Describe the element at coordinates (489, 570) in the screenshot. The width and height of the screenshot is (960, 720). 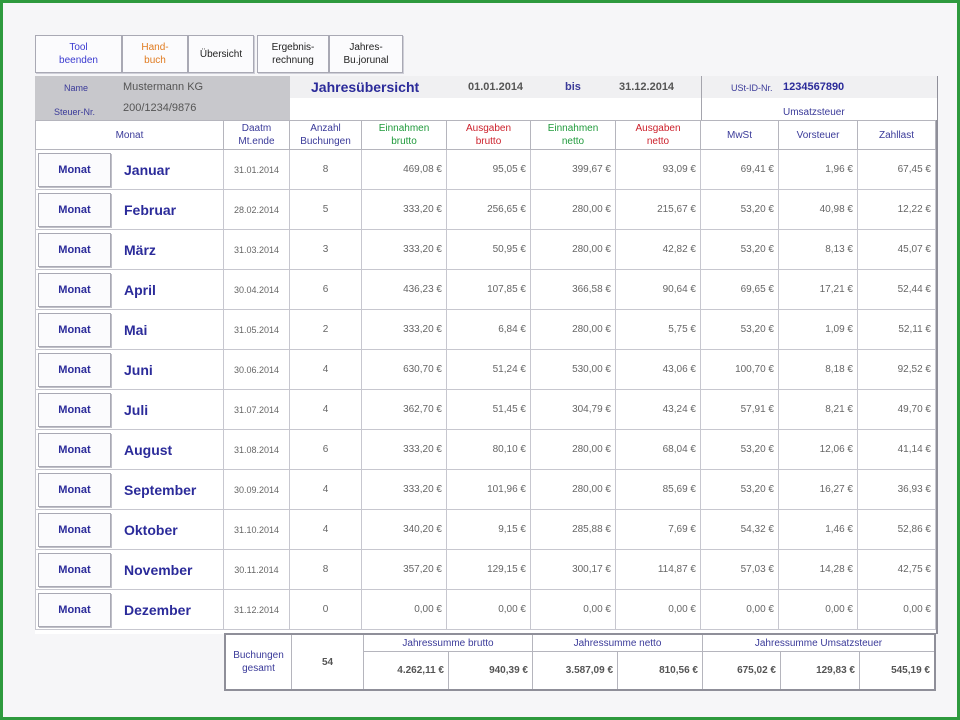
I see `row-ausgaben-brutto: 129,15 €` at that location.